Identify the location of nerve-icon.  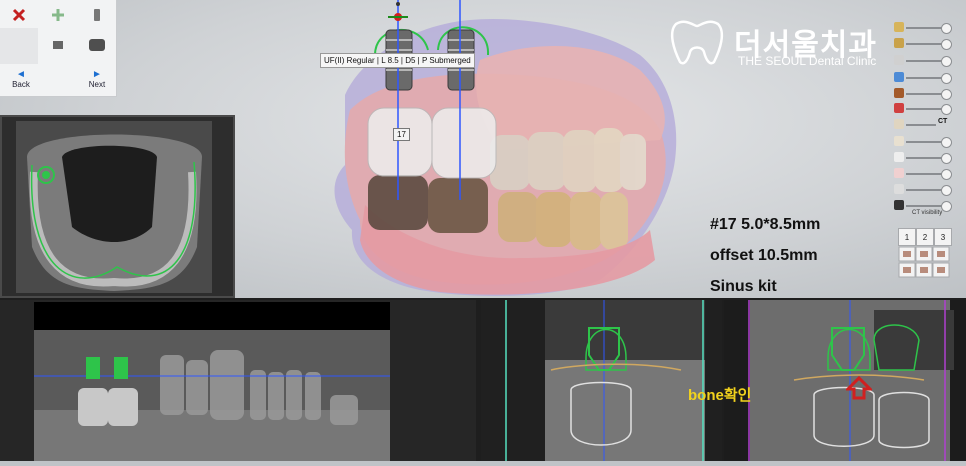
(899, 108).